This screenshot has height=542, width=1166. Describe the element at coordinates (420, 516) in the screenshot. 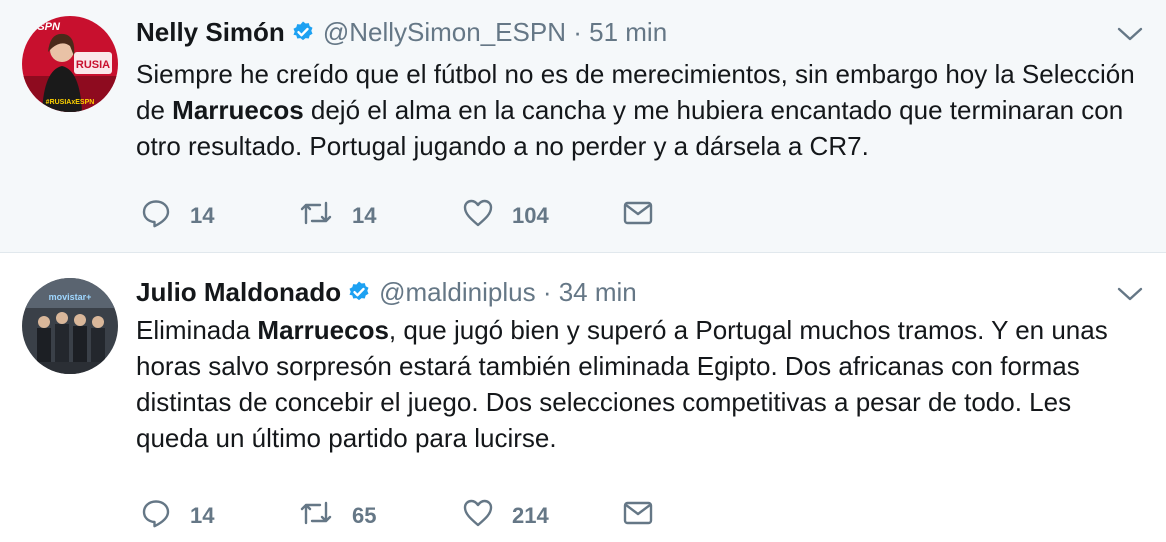

I see `tweet-actions: 14 65 214` at that location.